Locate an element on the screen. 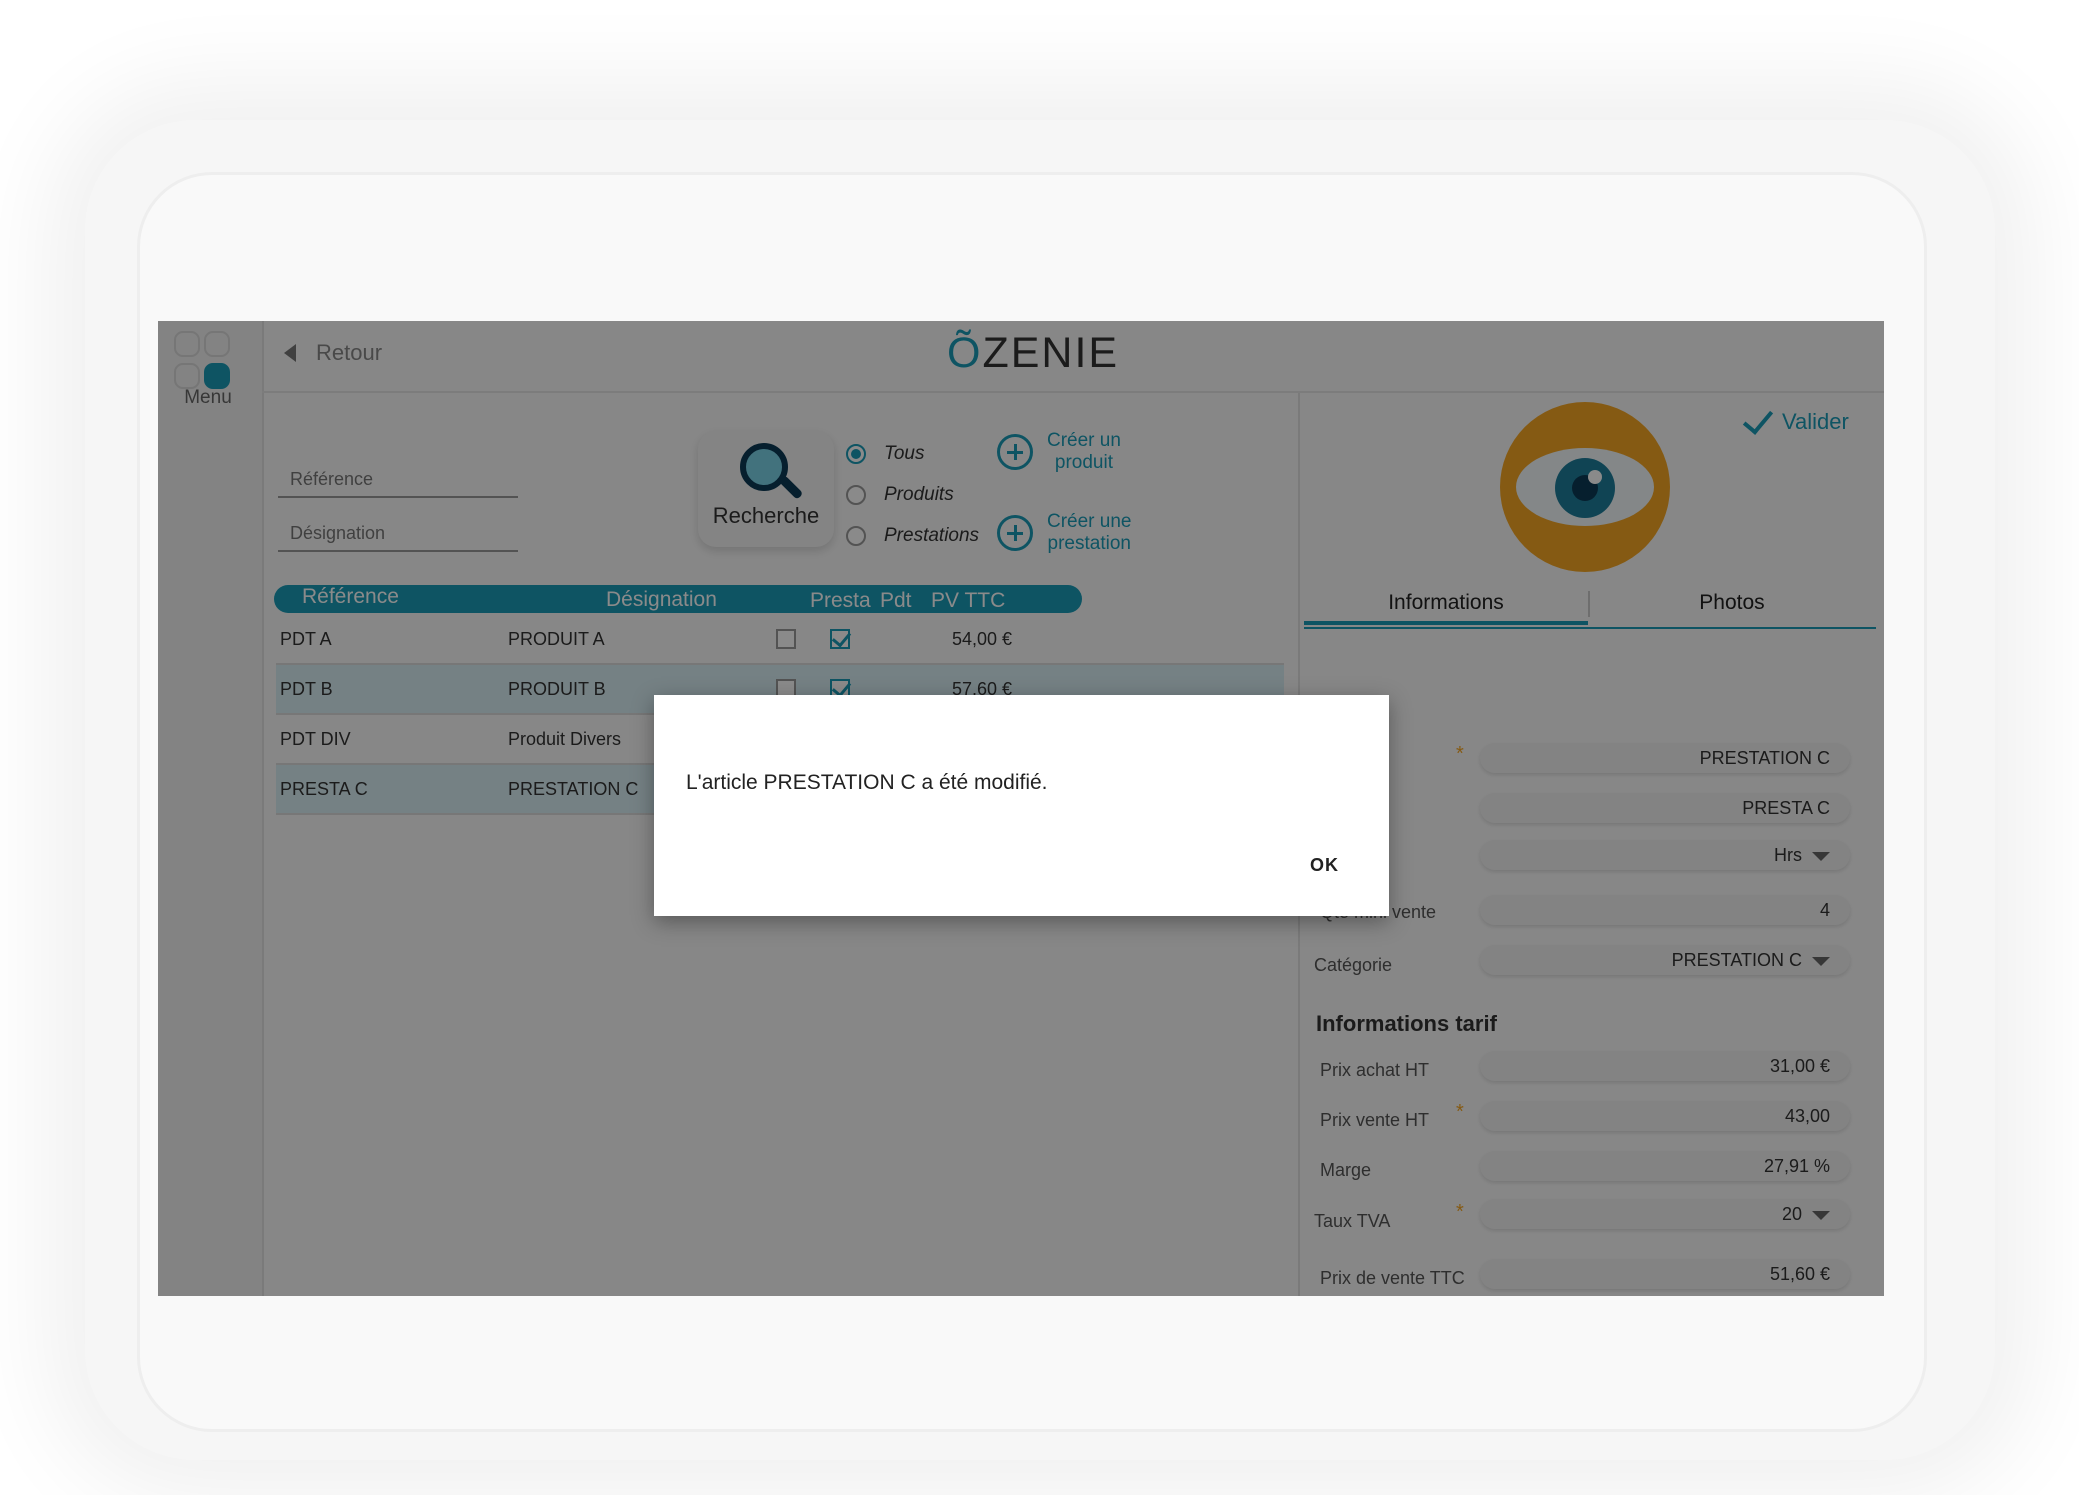  ok-button: OK is located at coordinates (1324, 865).